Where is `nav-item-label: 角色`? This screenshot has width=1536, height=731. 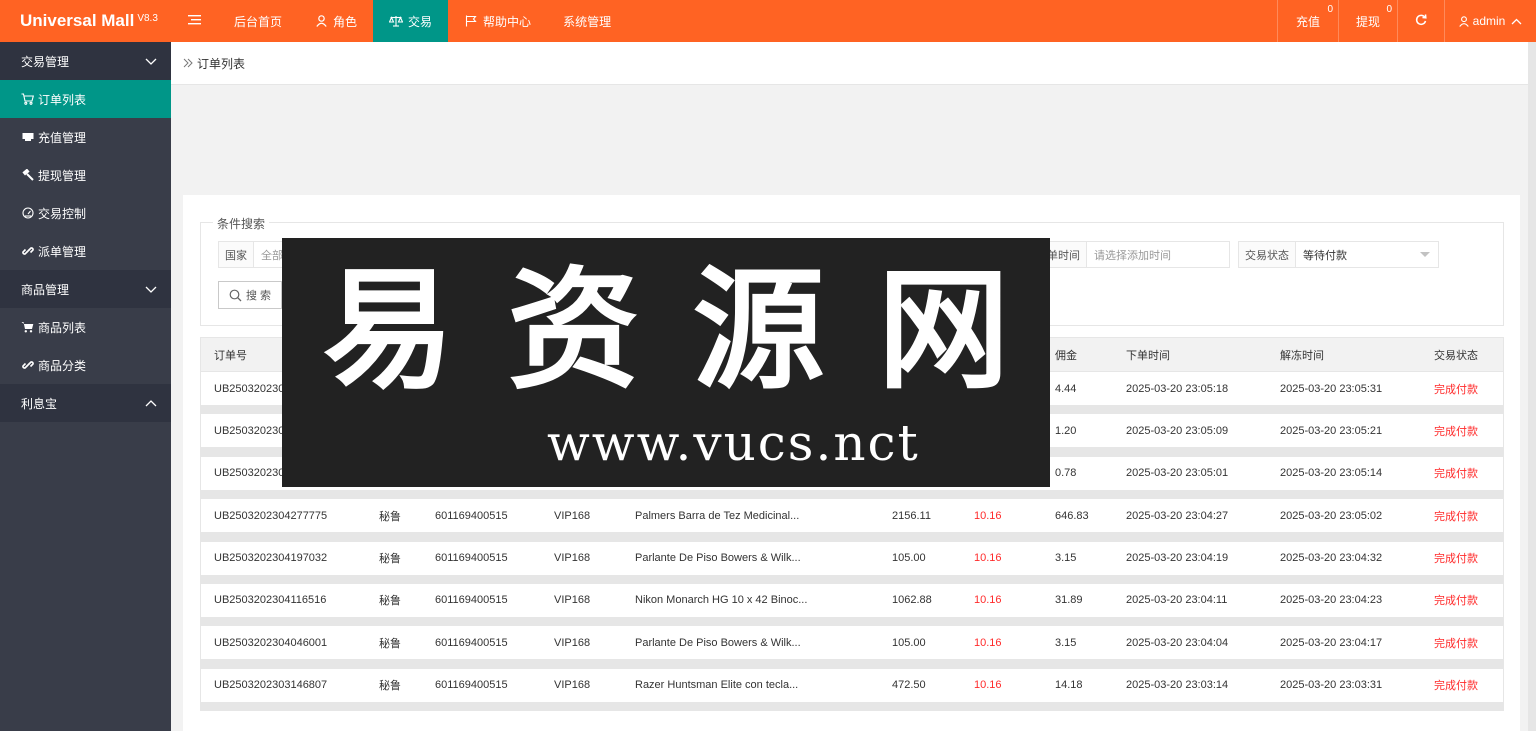 nav-item-label: 角色 is located at coordinates (345, 21).